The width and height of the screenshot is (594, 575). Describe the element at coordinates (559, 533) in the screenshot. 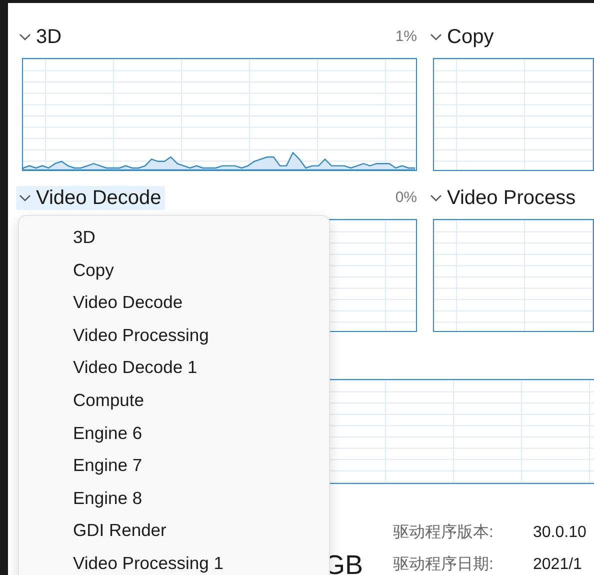

I see `detail-value: 30.0.10` at that location.